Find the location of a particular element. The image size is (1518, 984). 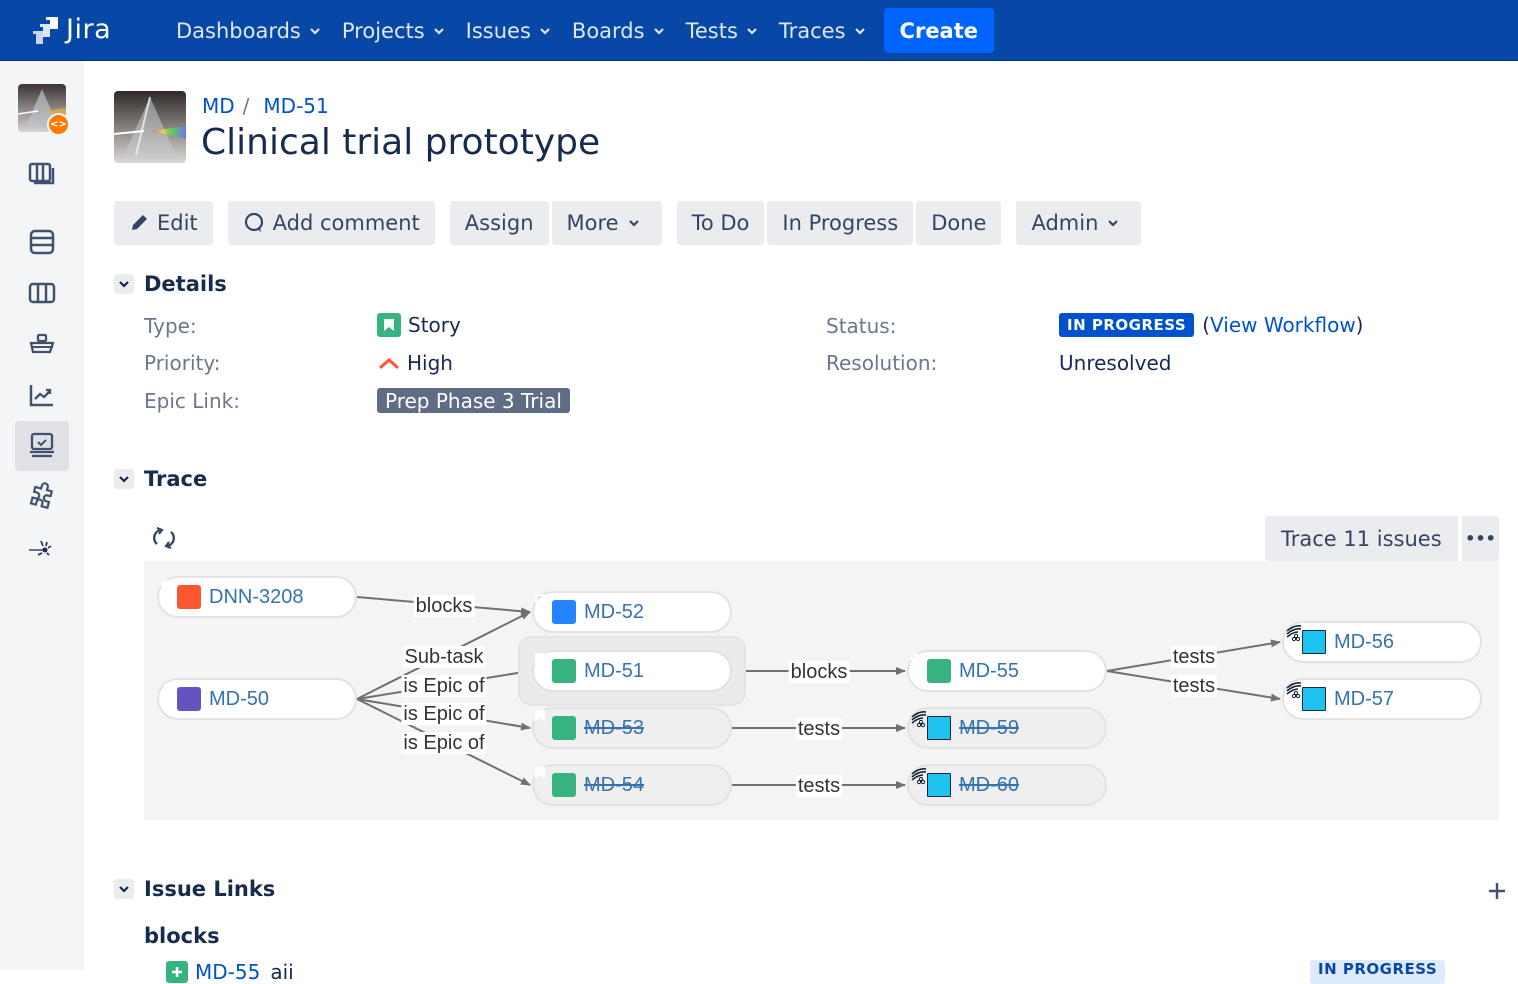

releases-ship-icon is located at coordinates (42, 343).